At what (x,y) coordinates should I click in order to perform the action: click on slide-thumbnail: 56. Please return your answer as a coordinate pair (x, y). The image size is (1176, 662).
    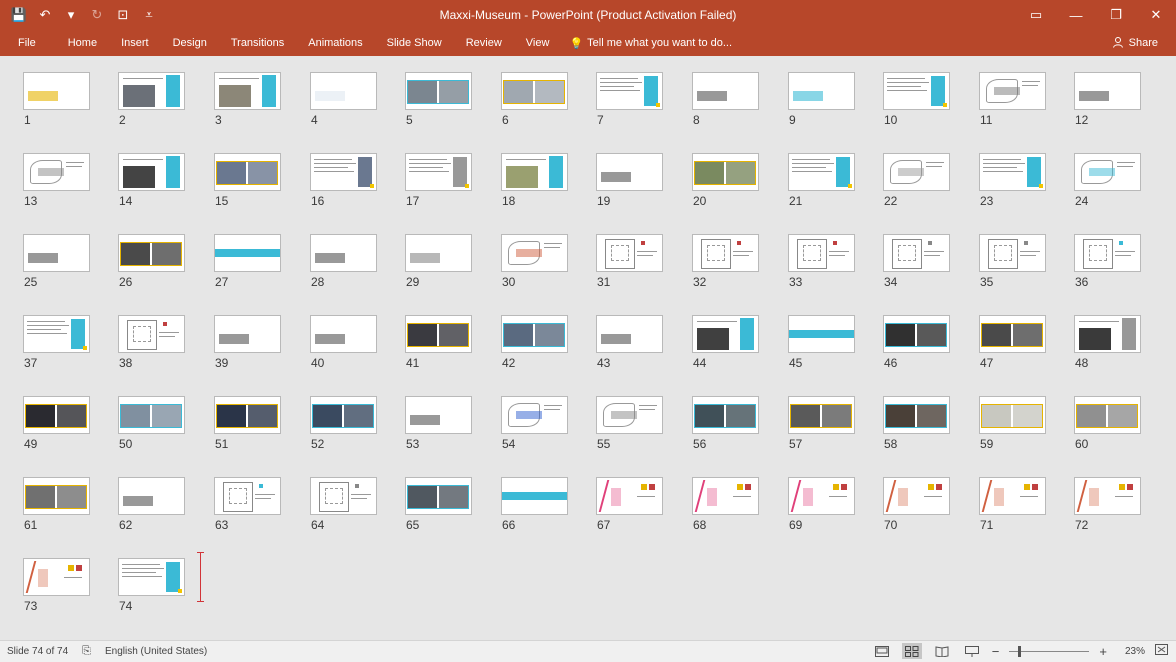
    Looking at the image, I should click on (725, 423).